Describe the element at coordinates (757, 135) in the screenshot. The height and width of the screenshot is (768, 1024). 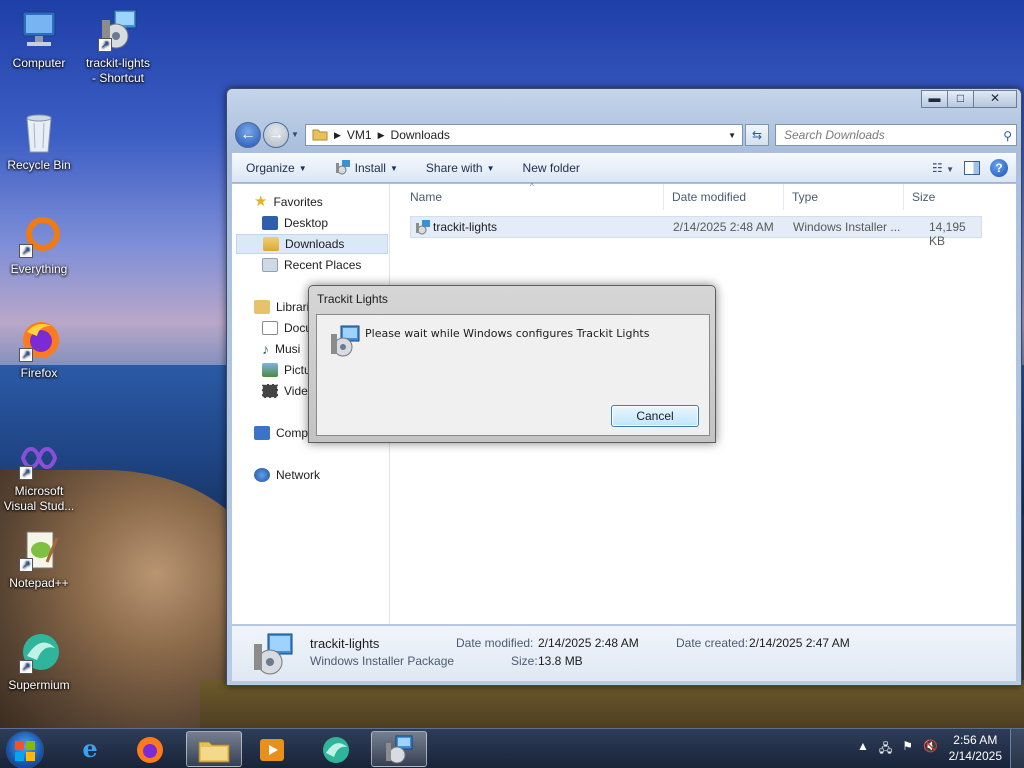
I see `refresh-button: ⇆` at that location.